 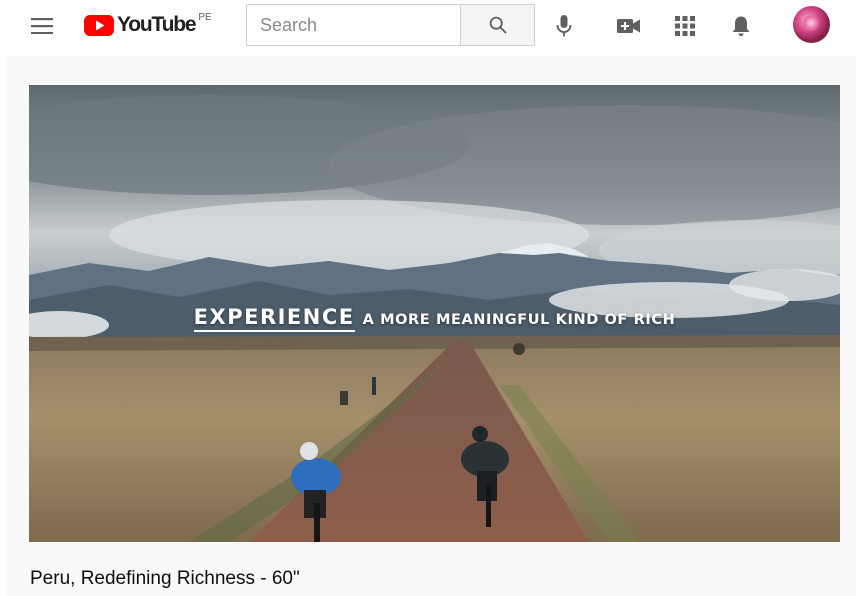 I want to click on microphone-icon, so click(x=564, y=26).